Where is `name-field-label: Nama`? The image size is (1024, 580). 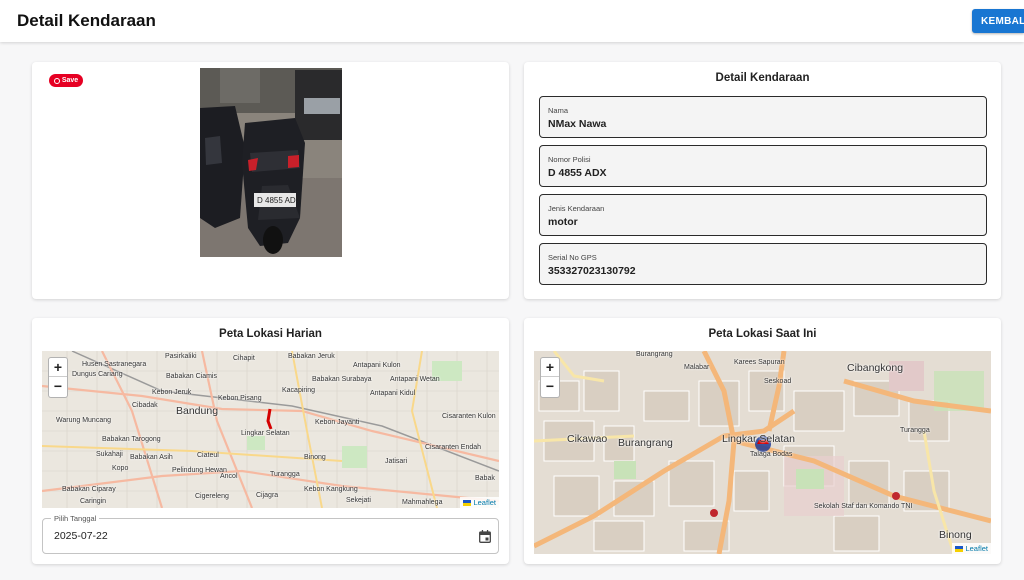 name-field-label: Nama is located at coordinates (558, 110).